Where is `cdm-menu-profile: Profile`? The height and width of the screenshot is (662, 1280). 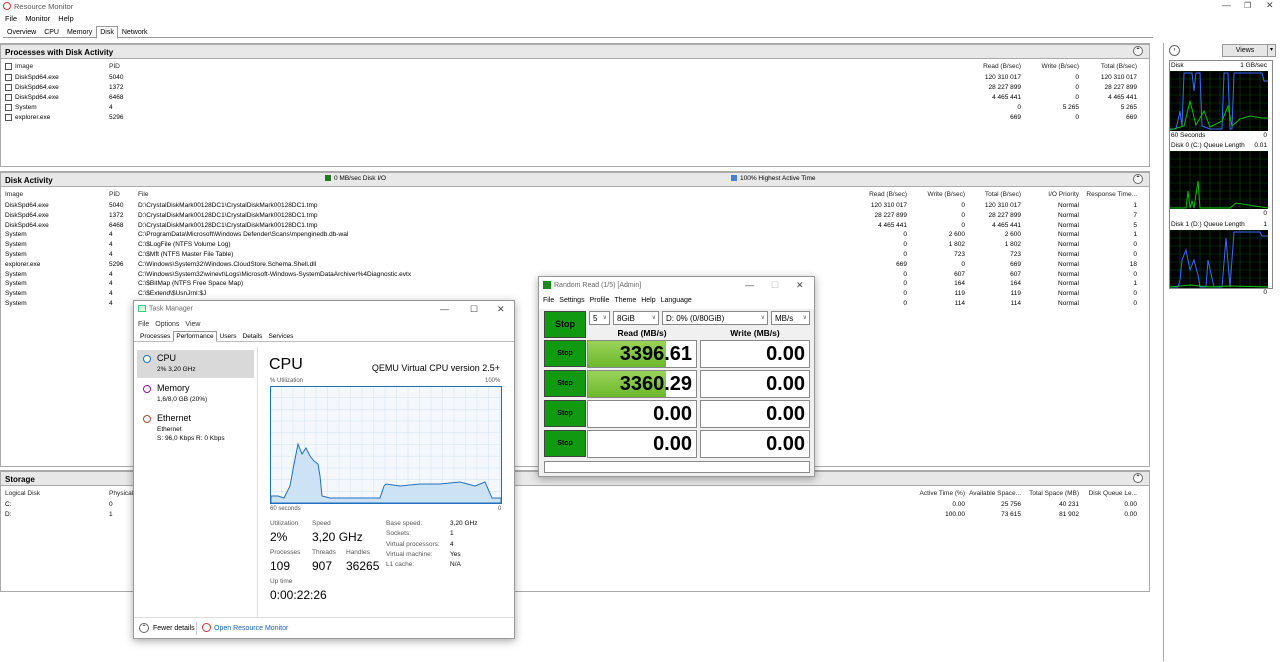 cdm-menu-profile: Profile is located at coordinates (600, 300).